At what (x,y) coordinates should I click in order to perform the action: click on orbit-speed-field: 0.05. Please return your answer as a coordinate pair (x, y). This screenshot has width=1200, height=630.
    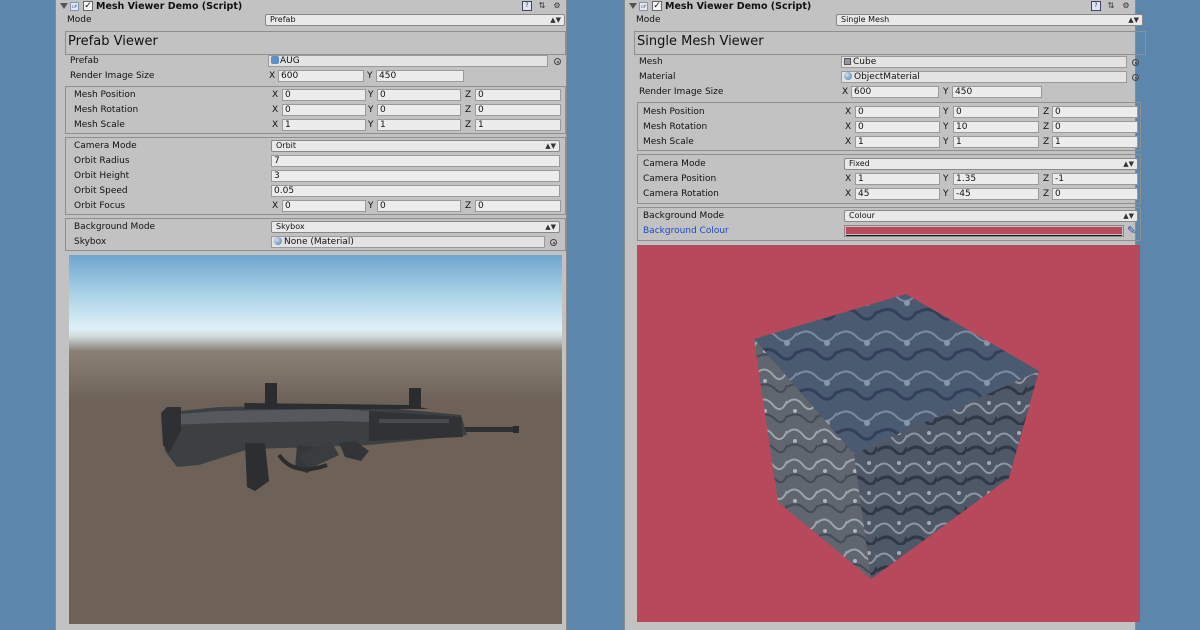
    Looking at the image, I should click on (415, 191).